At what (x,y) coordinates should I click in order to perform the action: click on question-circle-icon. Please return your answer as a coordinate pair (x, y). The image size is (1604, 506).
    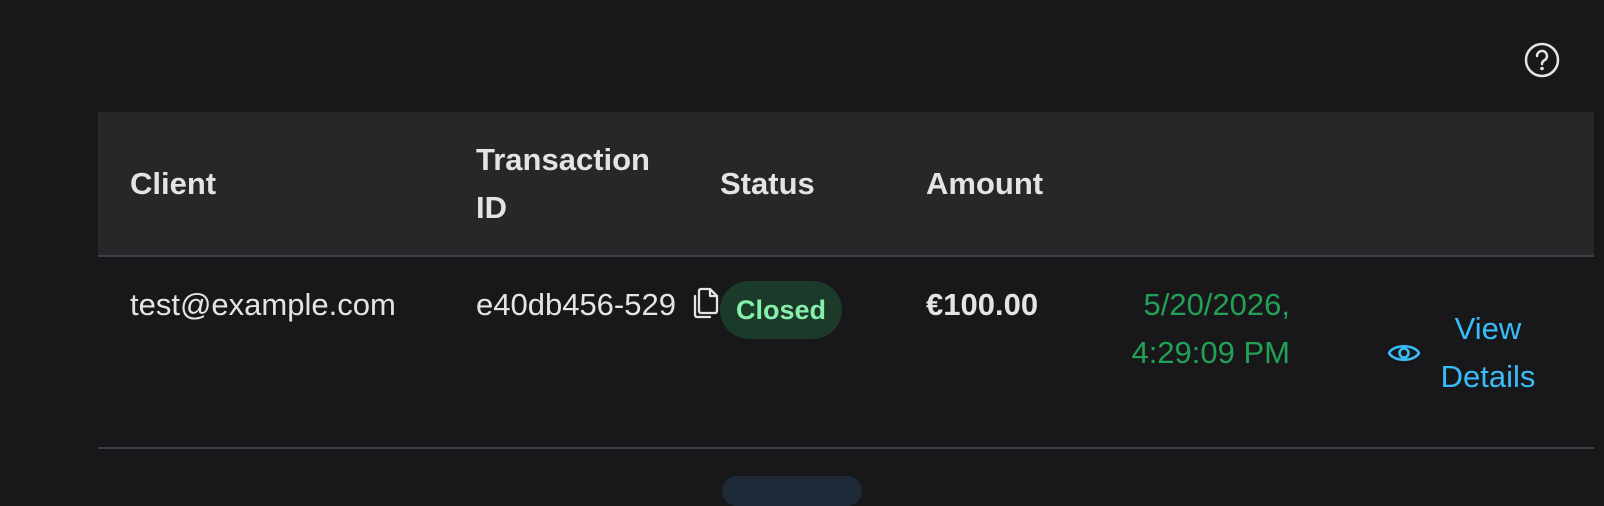
    Looking at the image, I should click on (1542, 60).